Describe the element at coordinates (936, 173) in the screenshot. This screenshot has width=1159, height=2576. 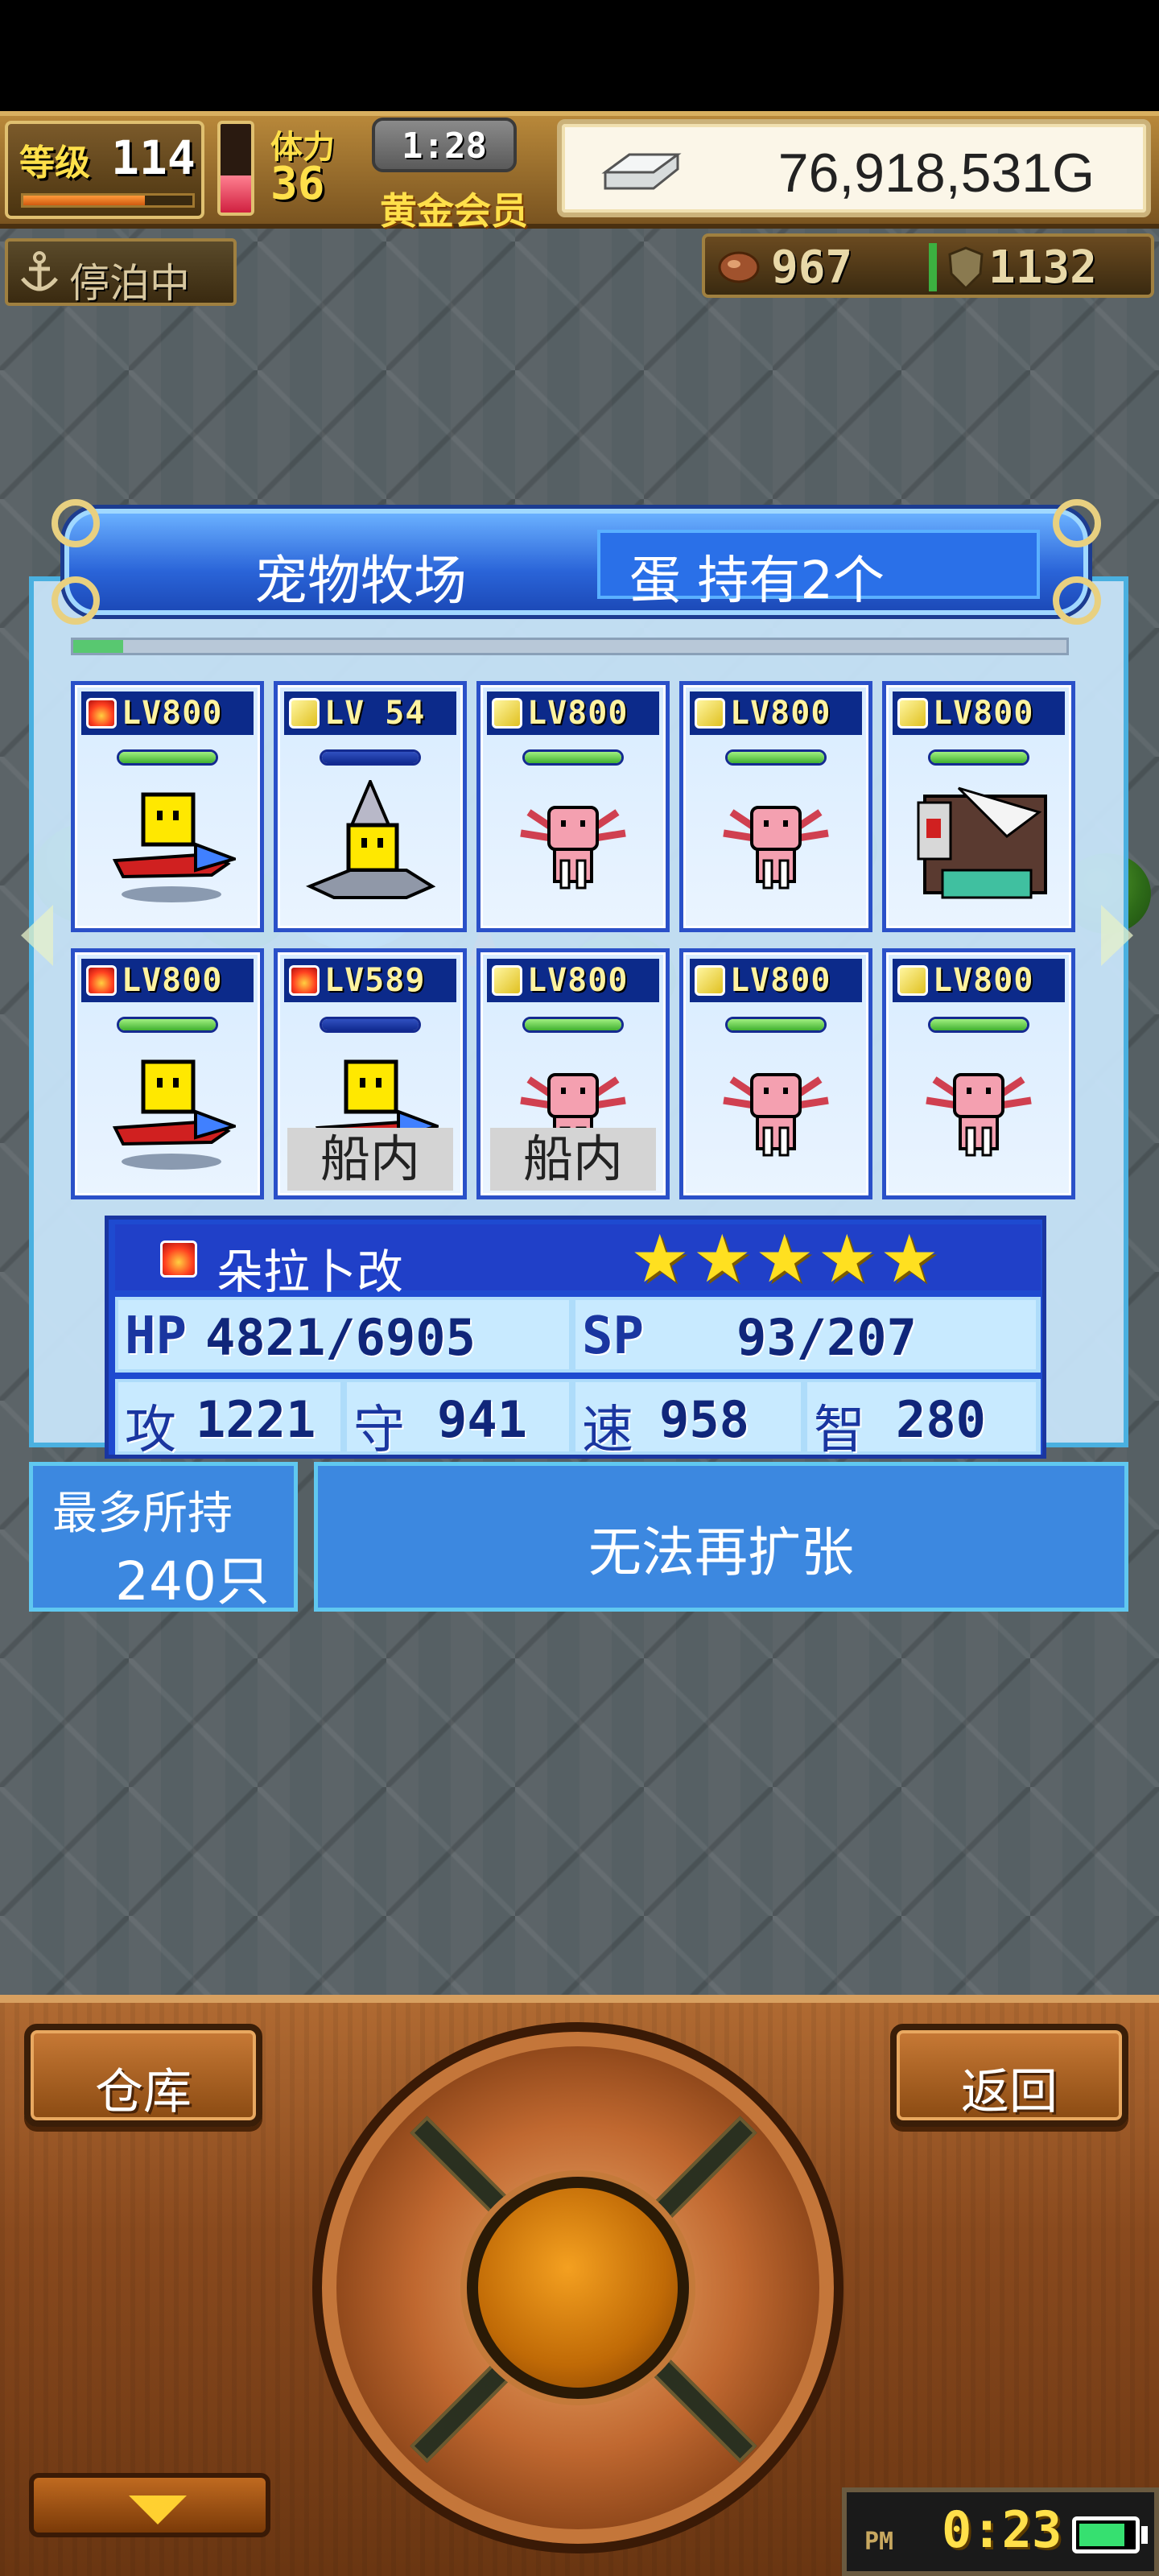
I see `gold-amount: 76,918,531G` at that location.